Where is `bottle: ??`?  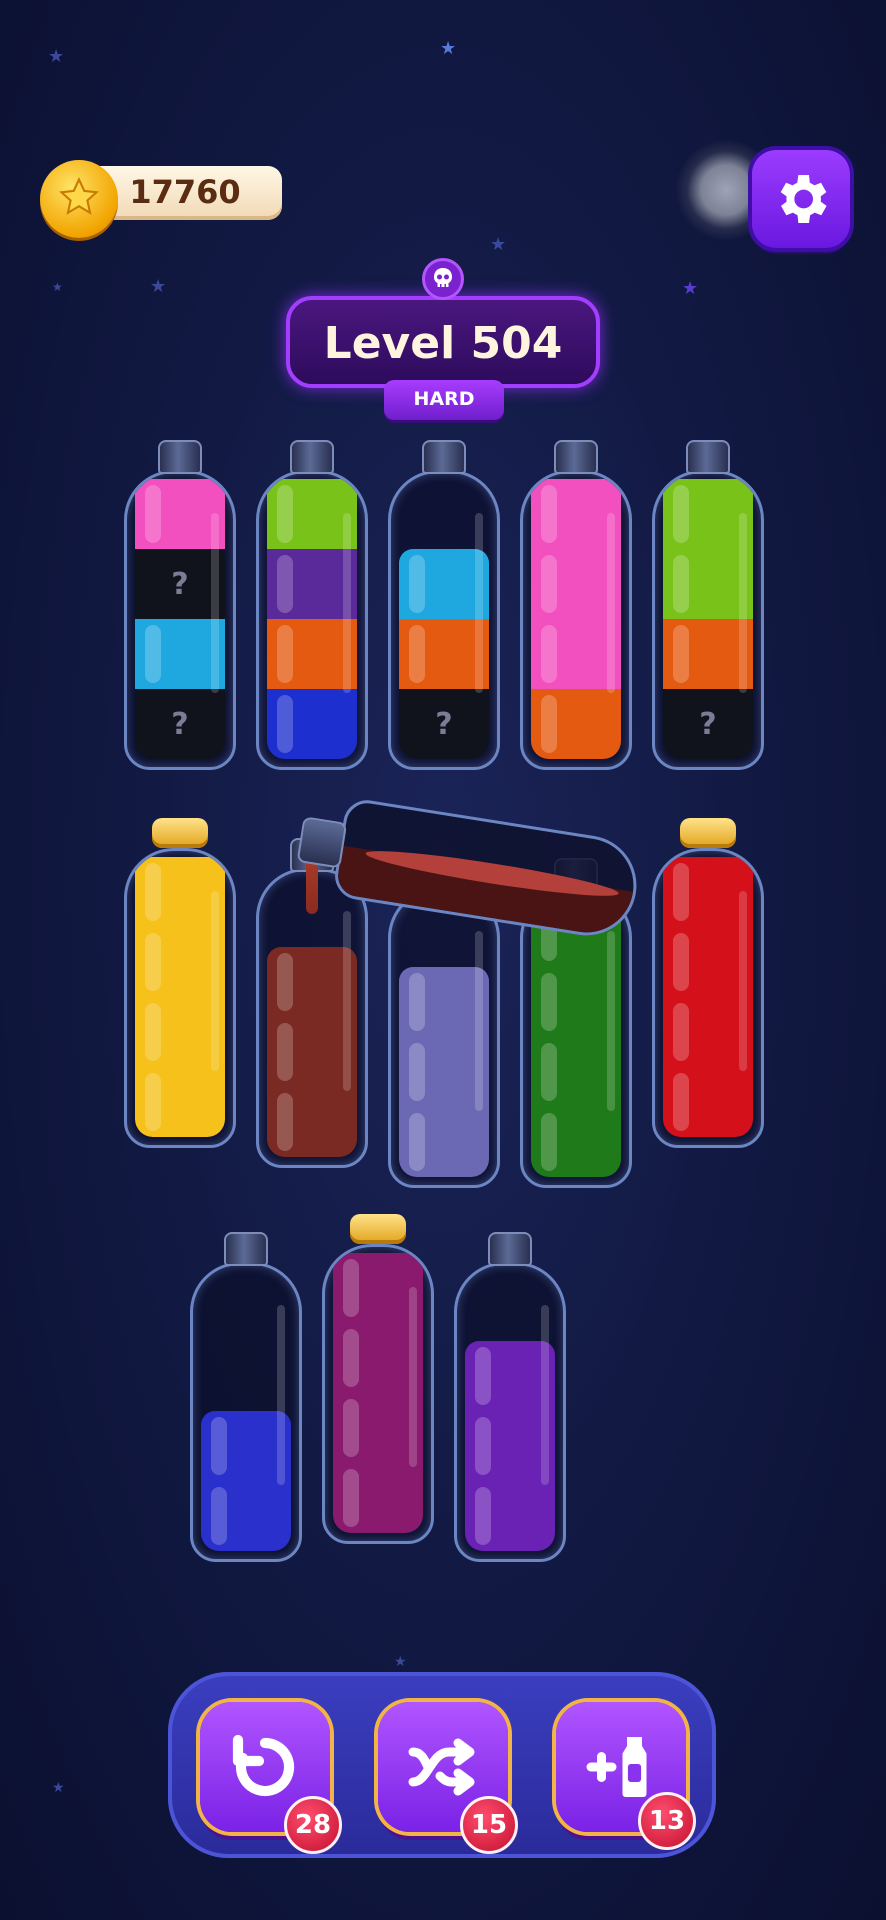
bottle: ?? is located at coordinates (180, 605).